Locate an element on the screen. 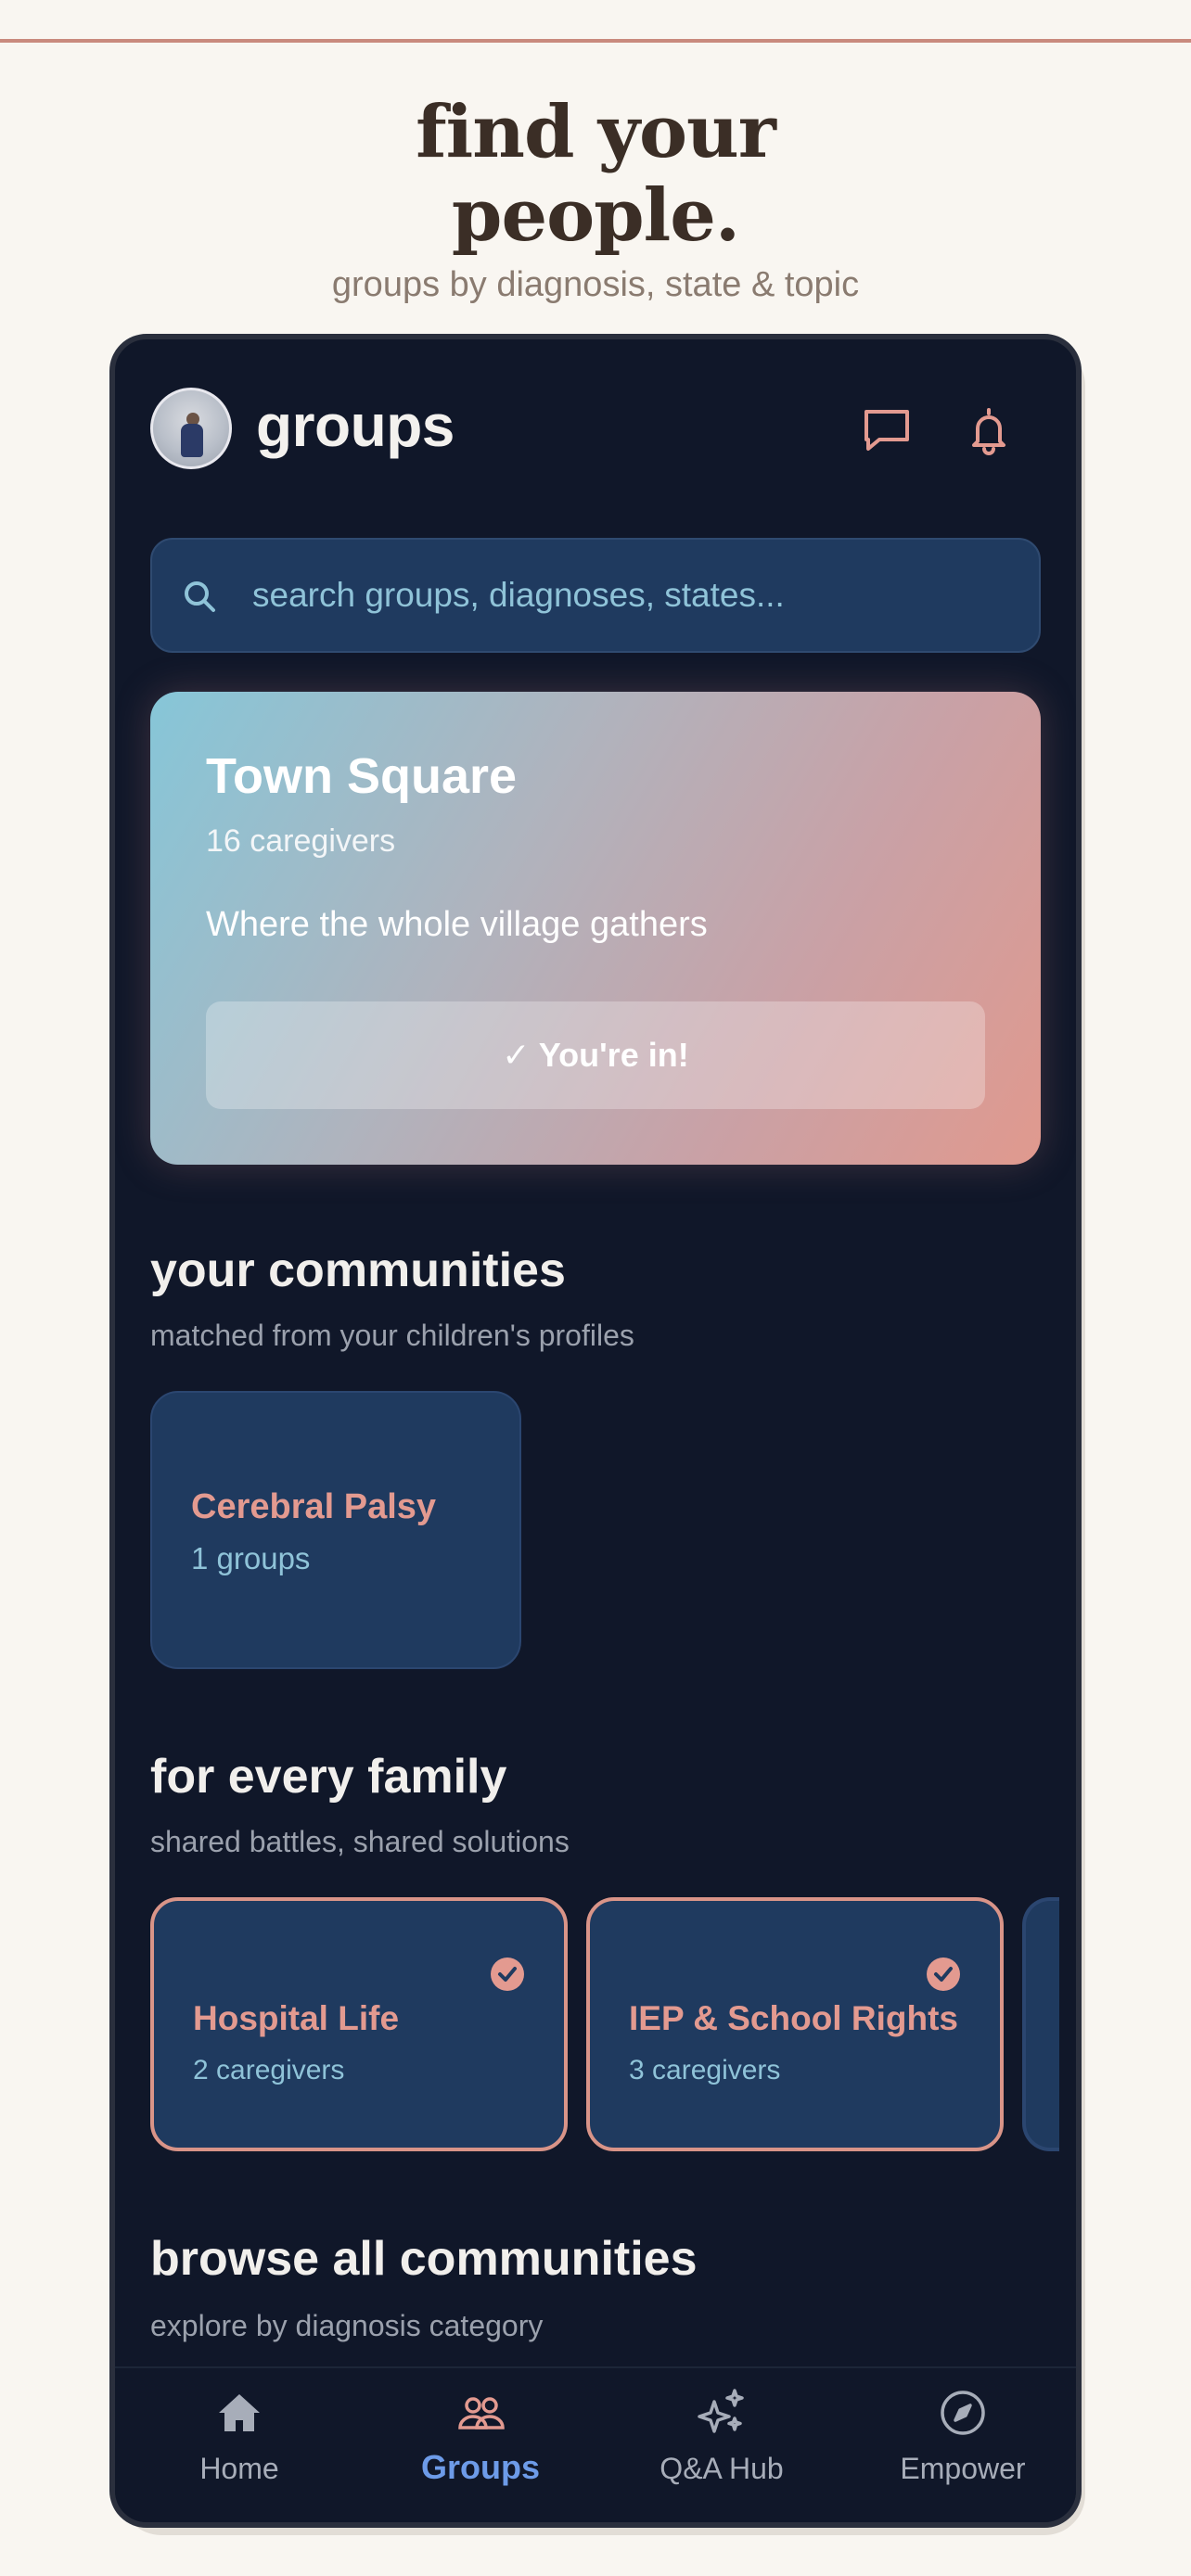  compass-icon is located at coordinates (963, 2413).